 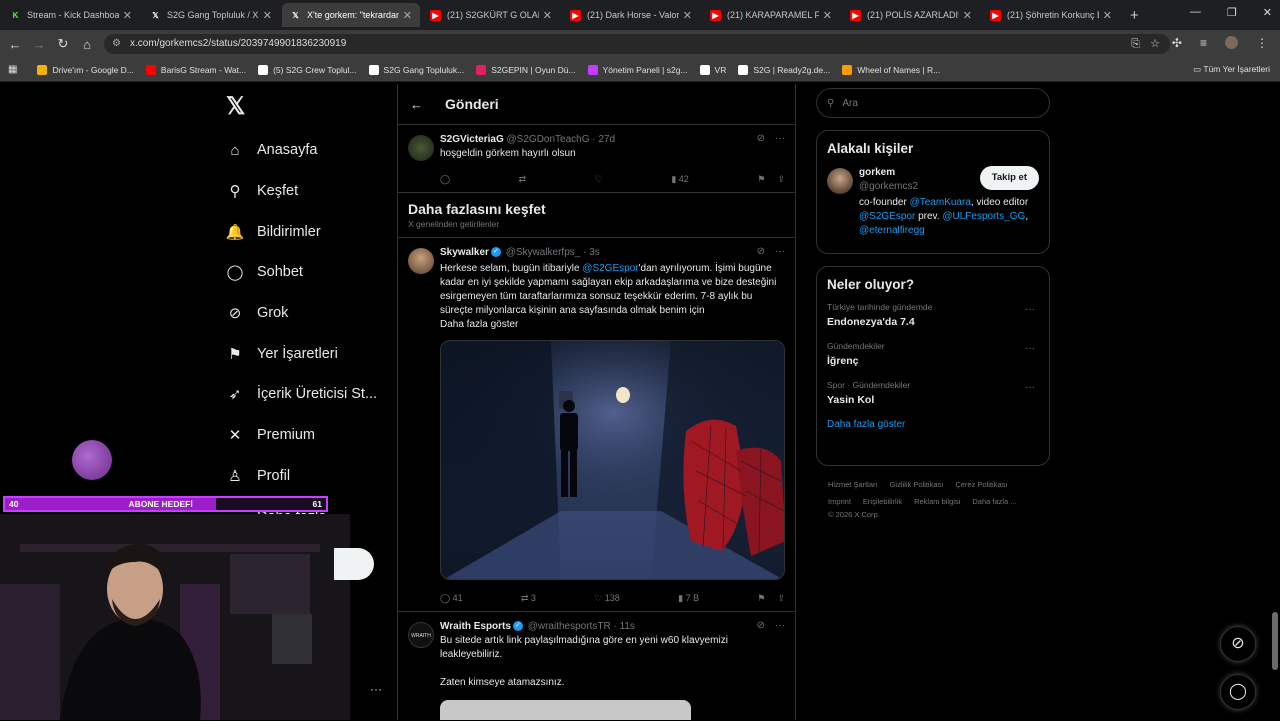 I want to click on post-media-preview, so click(x=565, y=710).